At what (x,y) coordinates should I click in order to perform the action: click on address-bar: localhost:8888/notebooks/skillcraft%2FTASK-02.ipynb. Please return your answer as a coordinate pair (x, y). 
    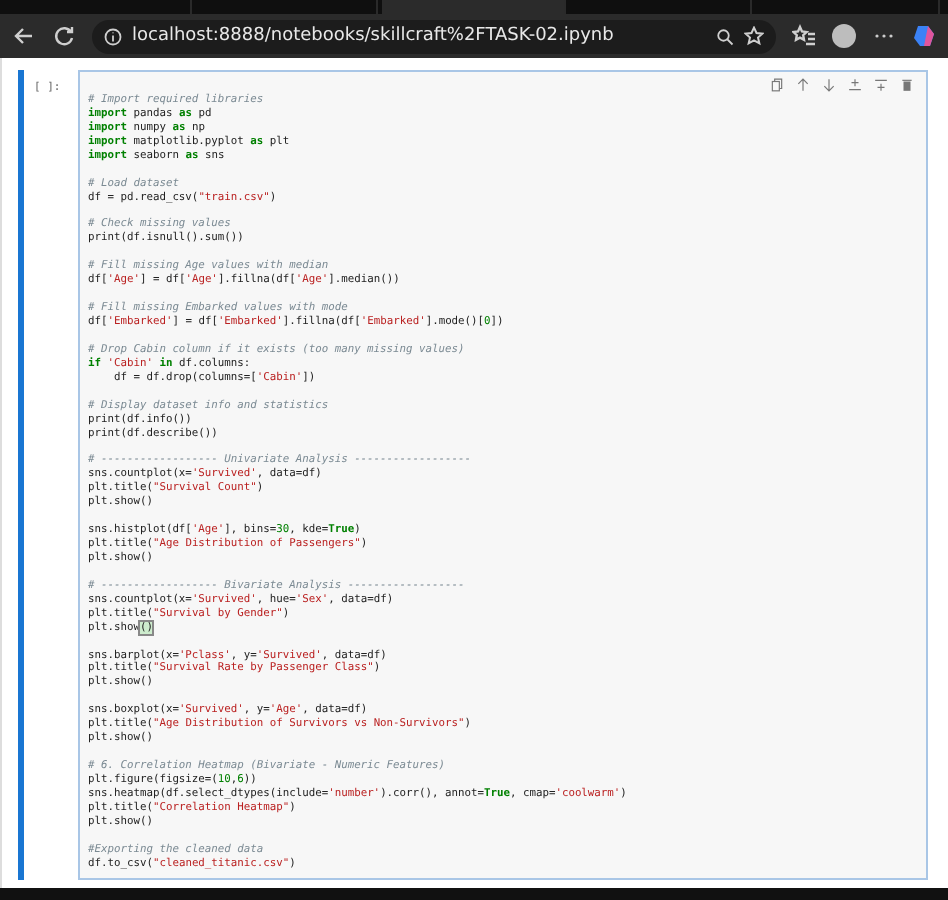
    Looking at the image, I should click on (434, 36).